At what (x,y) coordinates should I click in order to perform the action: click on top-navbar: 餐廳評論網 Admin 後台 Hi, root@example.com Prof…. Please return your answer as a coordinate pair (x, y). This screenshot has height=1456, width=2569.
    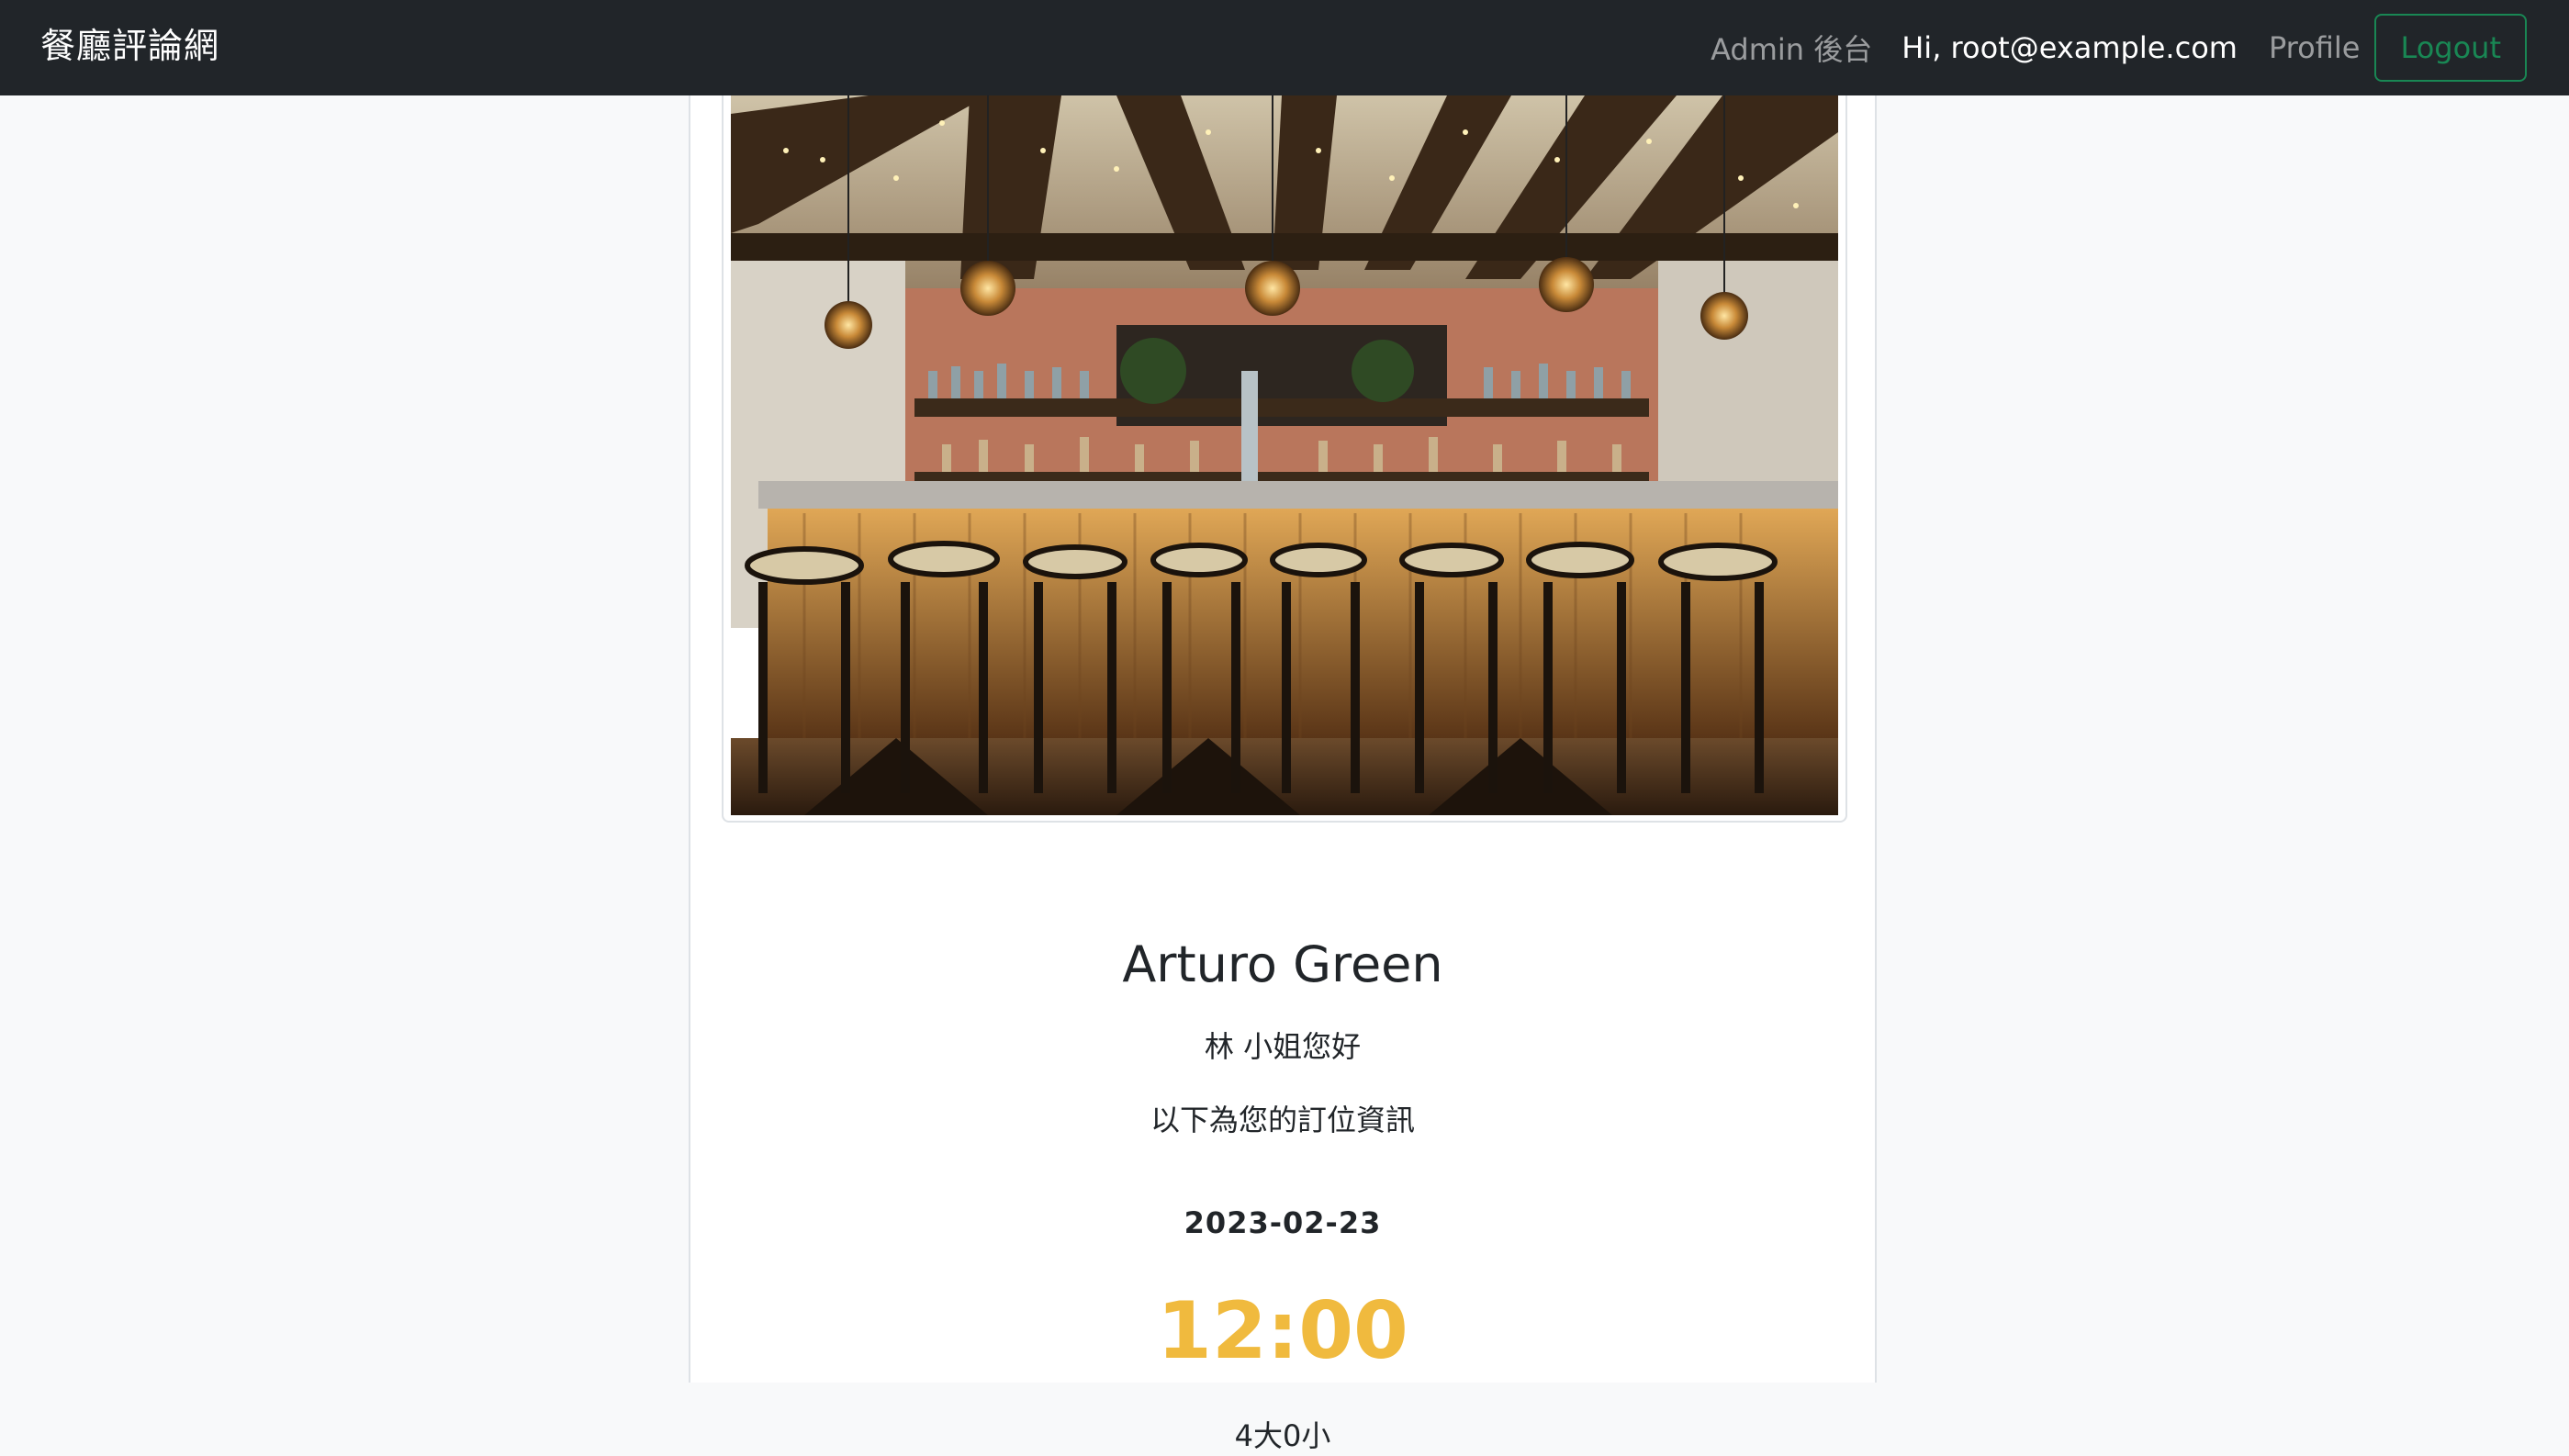
    Looking at the image, I should click on (1284, 47).